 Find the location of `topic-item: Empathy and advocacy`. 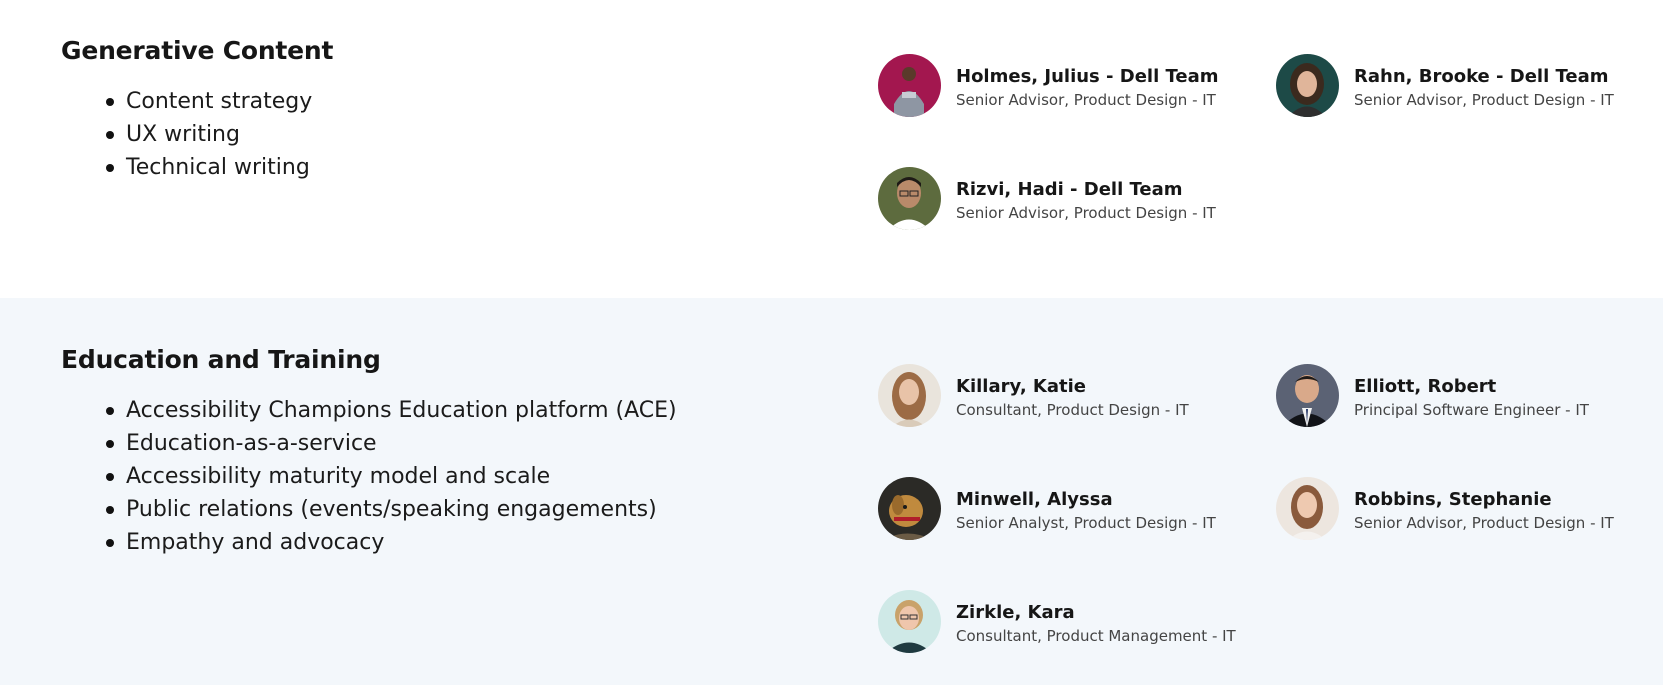

topic-item: Empathy and advocacy is located at coordinates (390, 542).